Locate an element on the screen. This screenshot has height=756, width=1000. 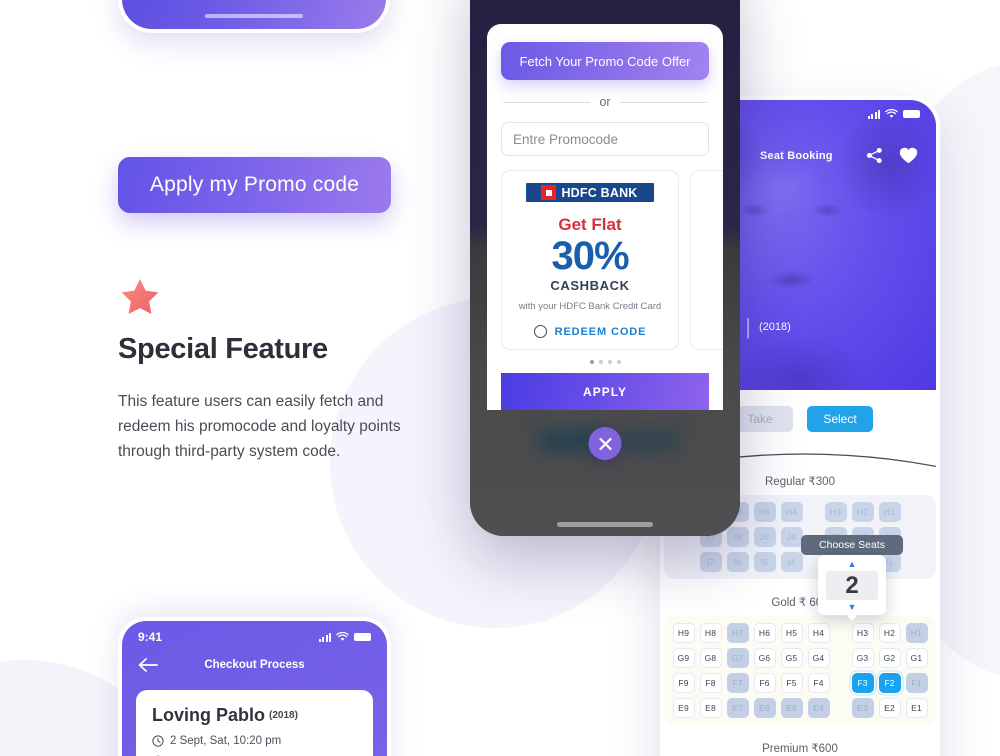
checkout-movie-title: Loving Pablo (2018) is located at coordinates (254, 715).